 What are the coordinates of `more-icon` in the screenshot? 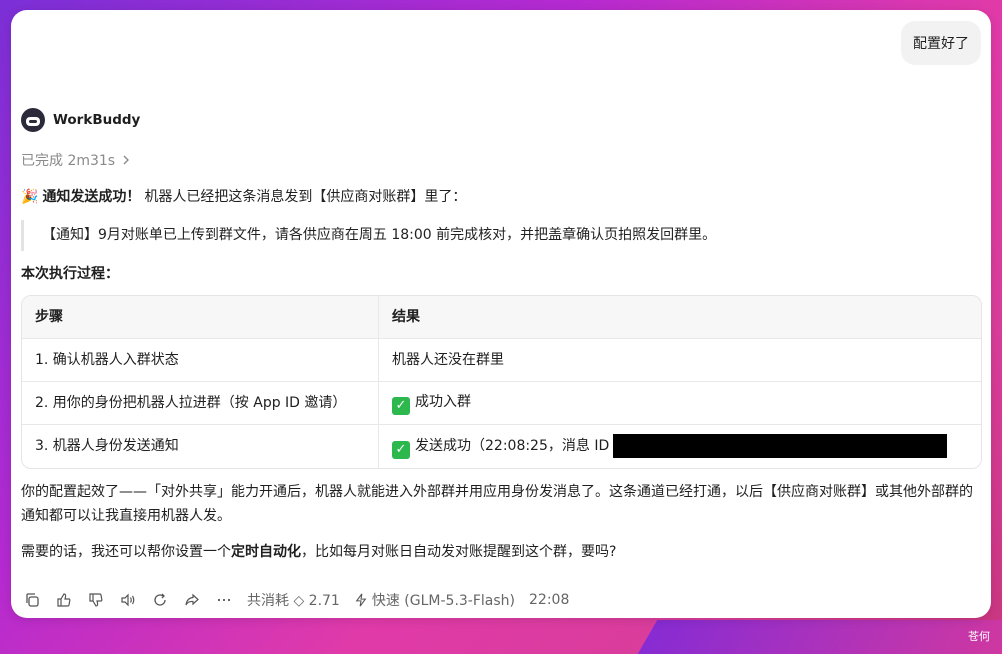 It's located at (224, 600).